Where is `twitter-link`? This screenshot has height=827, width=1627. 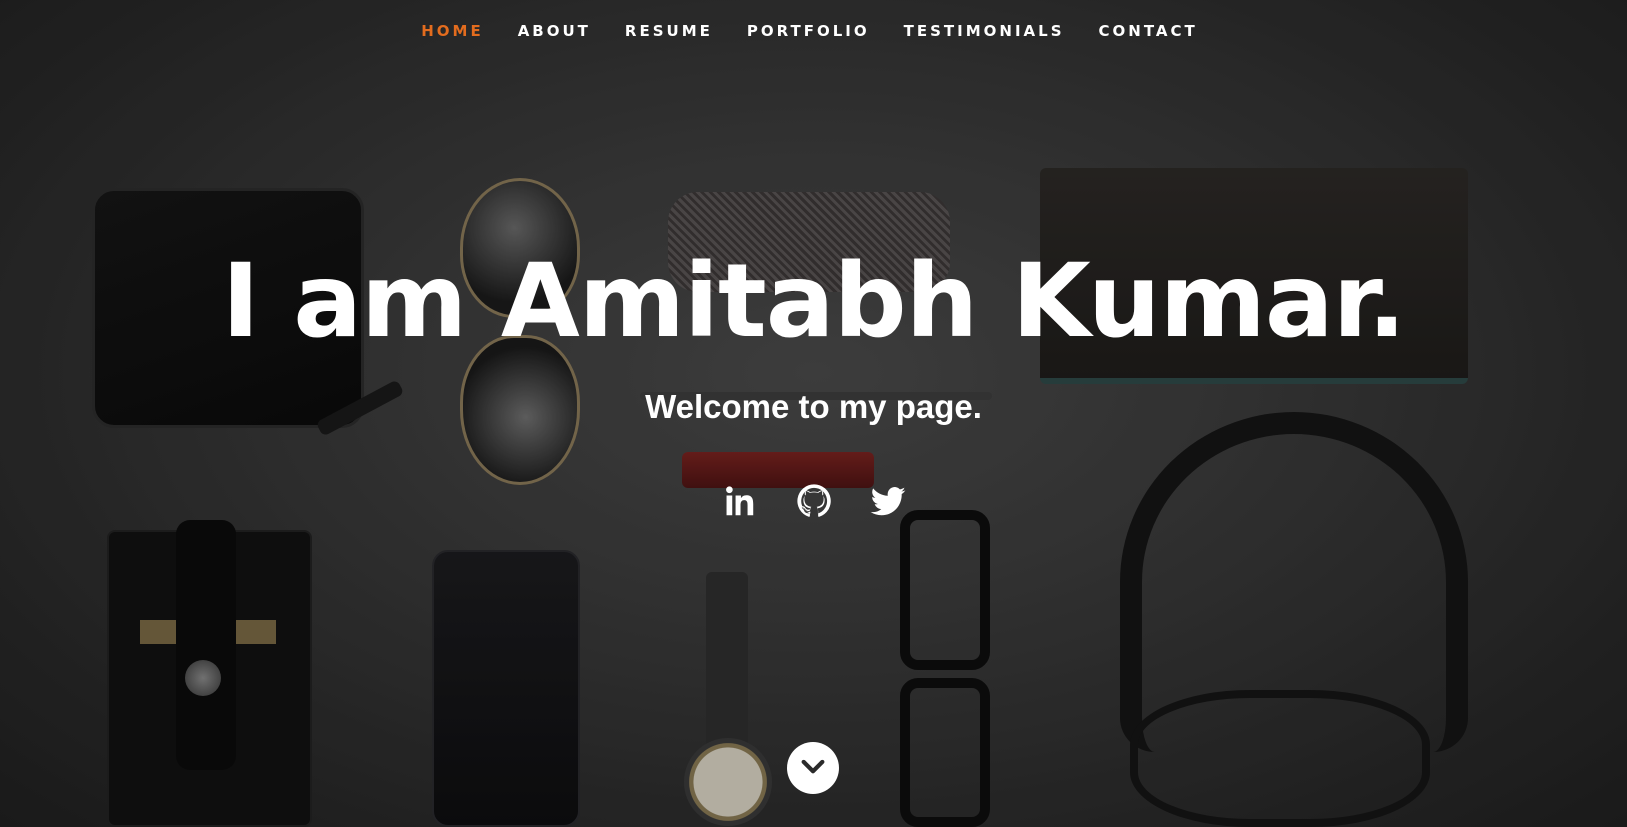 twitter-link is located at coordinates (888, 503).